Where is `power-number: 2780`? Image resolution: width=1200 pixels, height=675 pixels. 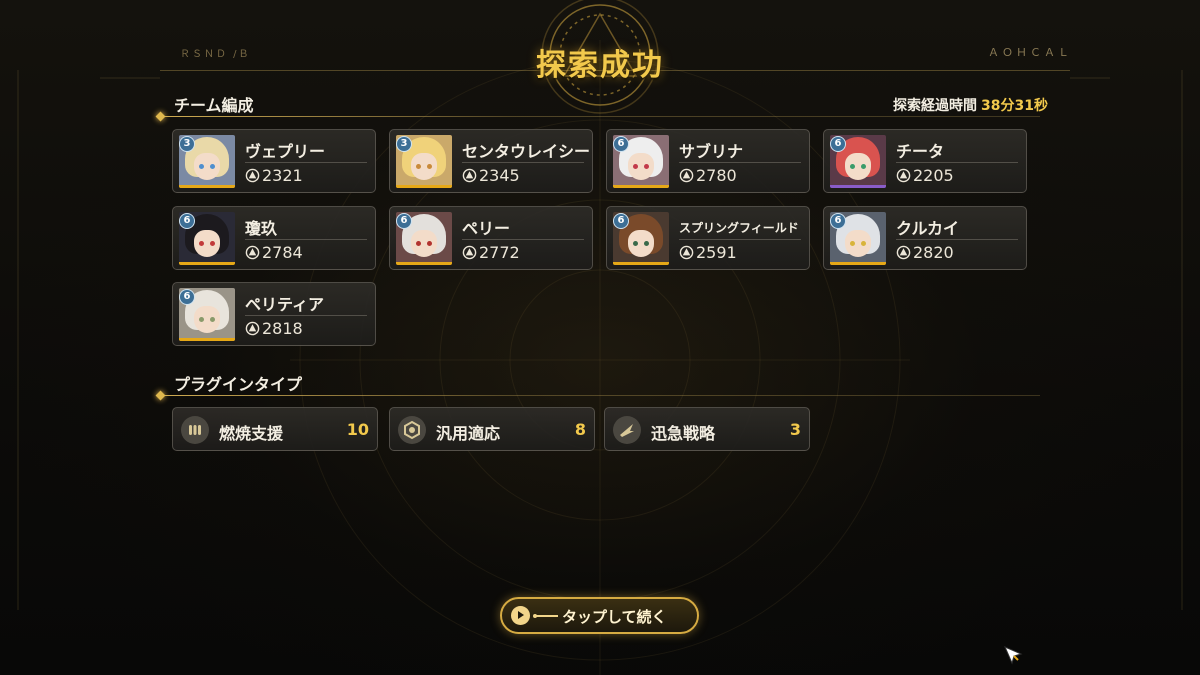 power-number: 2780 is located at coordinates (716, 175).